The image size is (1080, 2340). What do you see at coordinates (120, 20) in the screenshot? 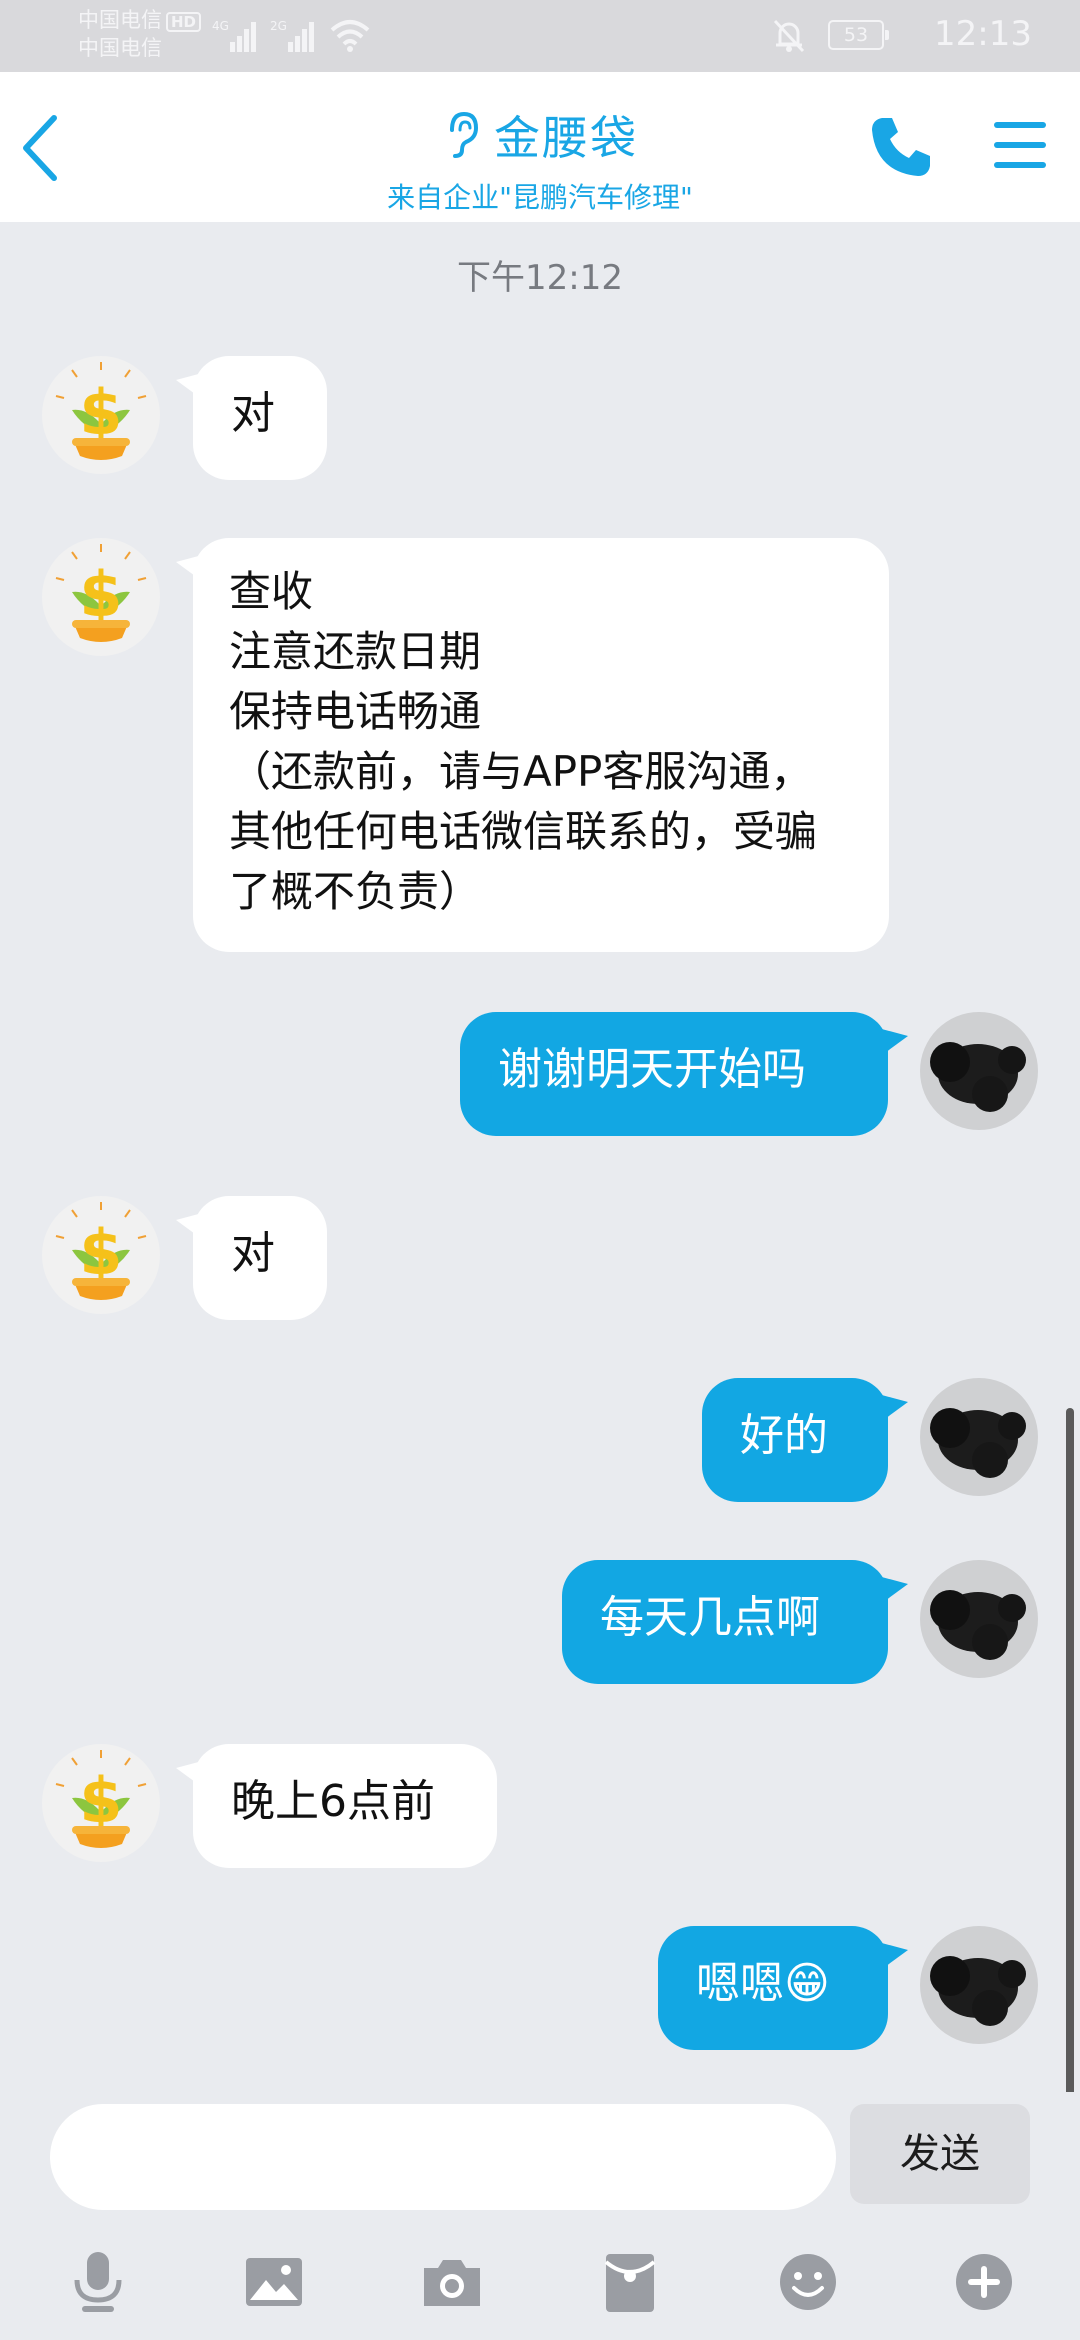
I see `carrier-1: 中国电信` at bounding box center [120, 20].